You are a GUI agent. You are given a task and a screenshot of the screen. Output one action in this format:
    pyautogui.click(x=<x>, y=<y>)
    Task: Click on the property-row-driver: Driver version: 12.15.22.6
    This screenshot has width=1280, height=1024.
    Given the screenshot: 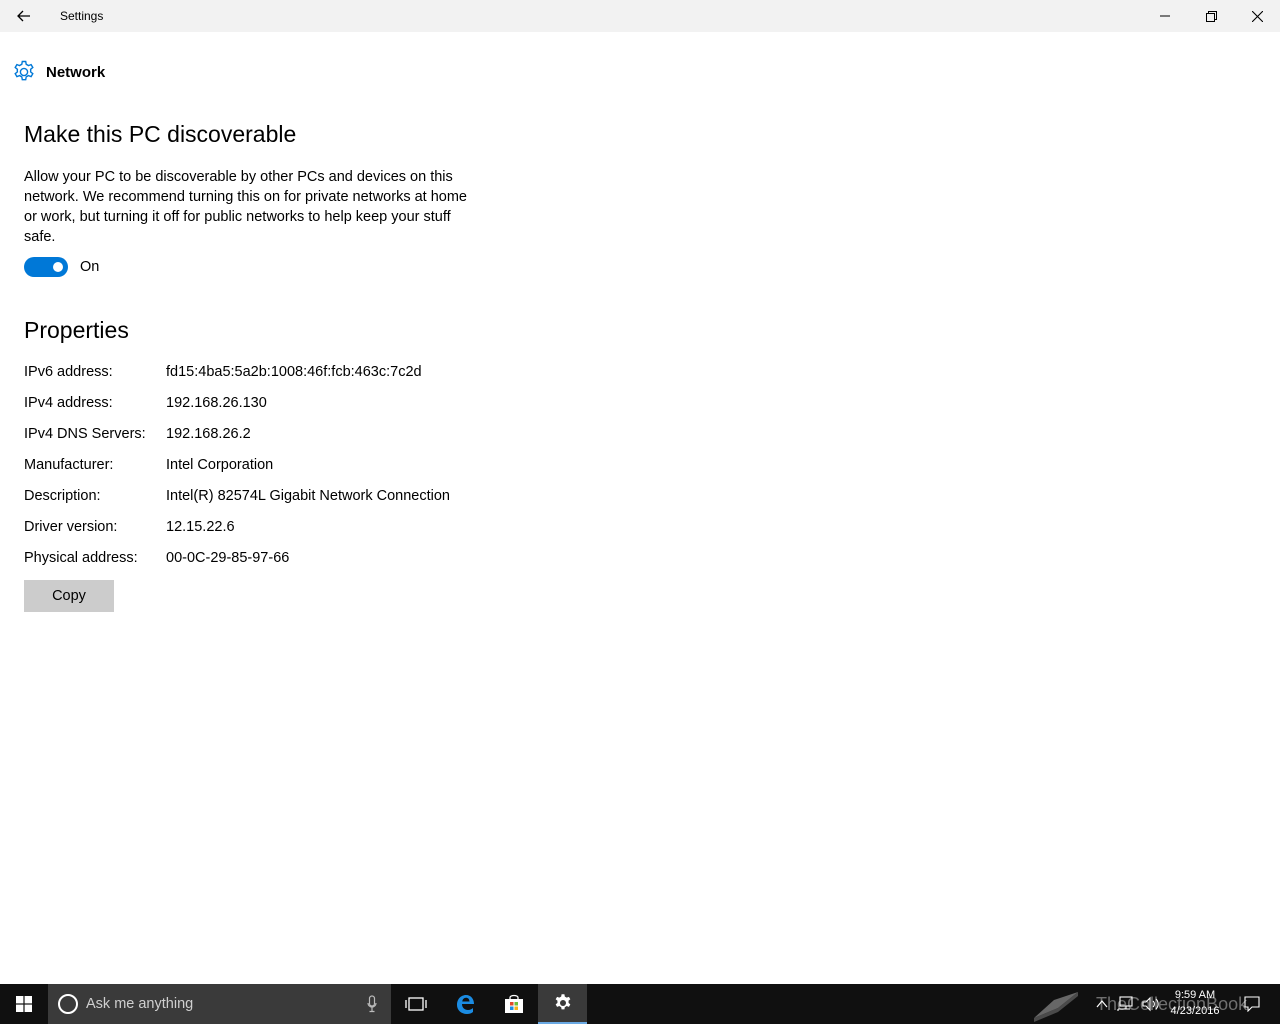 What is the action you would take?
    pyautogui.click(x=237, y=534)
    